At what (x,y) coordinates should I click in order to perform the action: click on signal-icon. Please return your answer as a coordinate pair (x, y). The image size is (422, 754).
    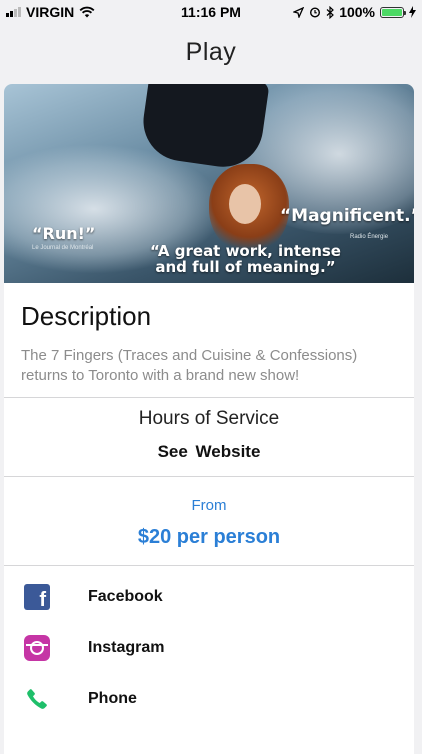
    Looking at the image, I should click on (13, 12).